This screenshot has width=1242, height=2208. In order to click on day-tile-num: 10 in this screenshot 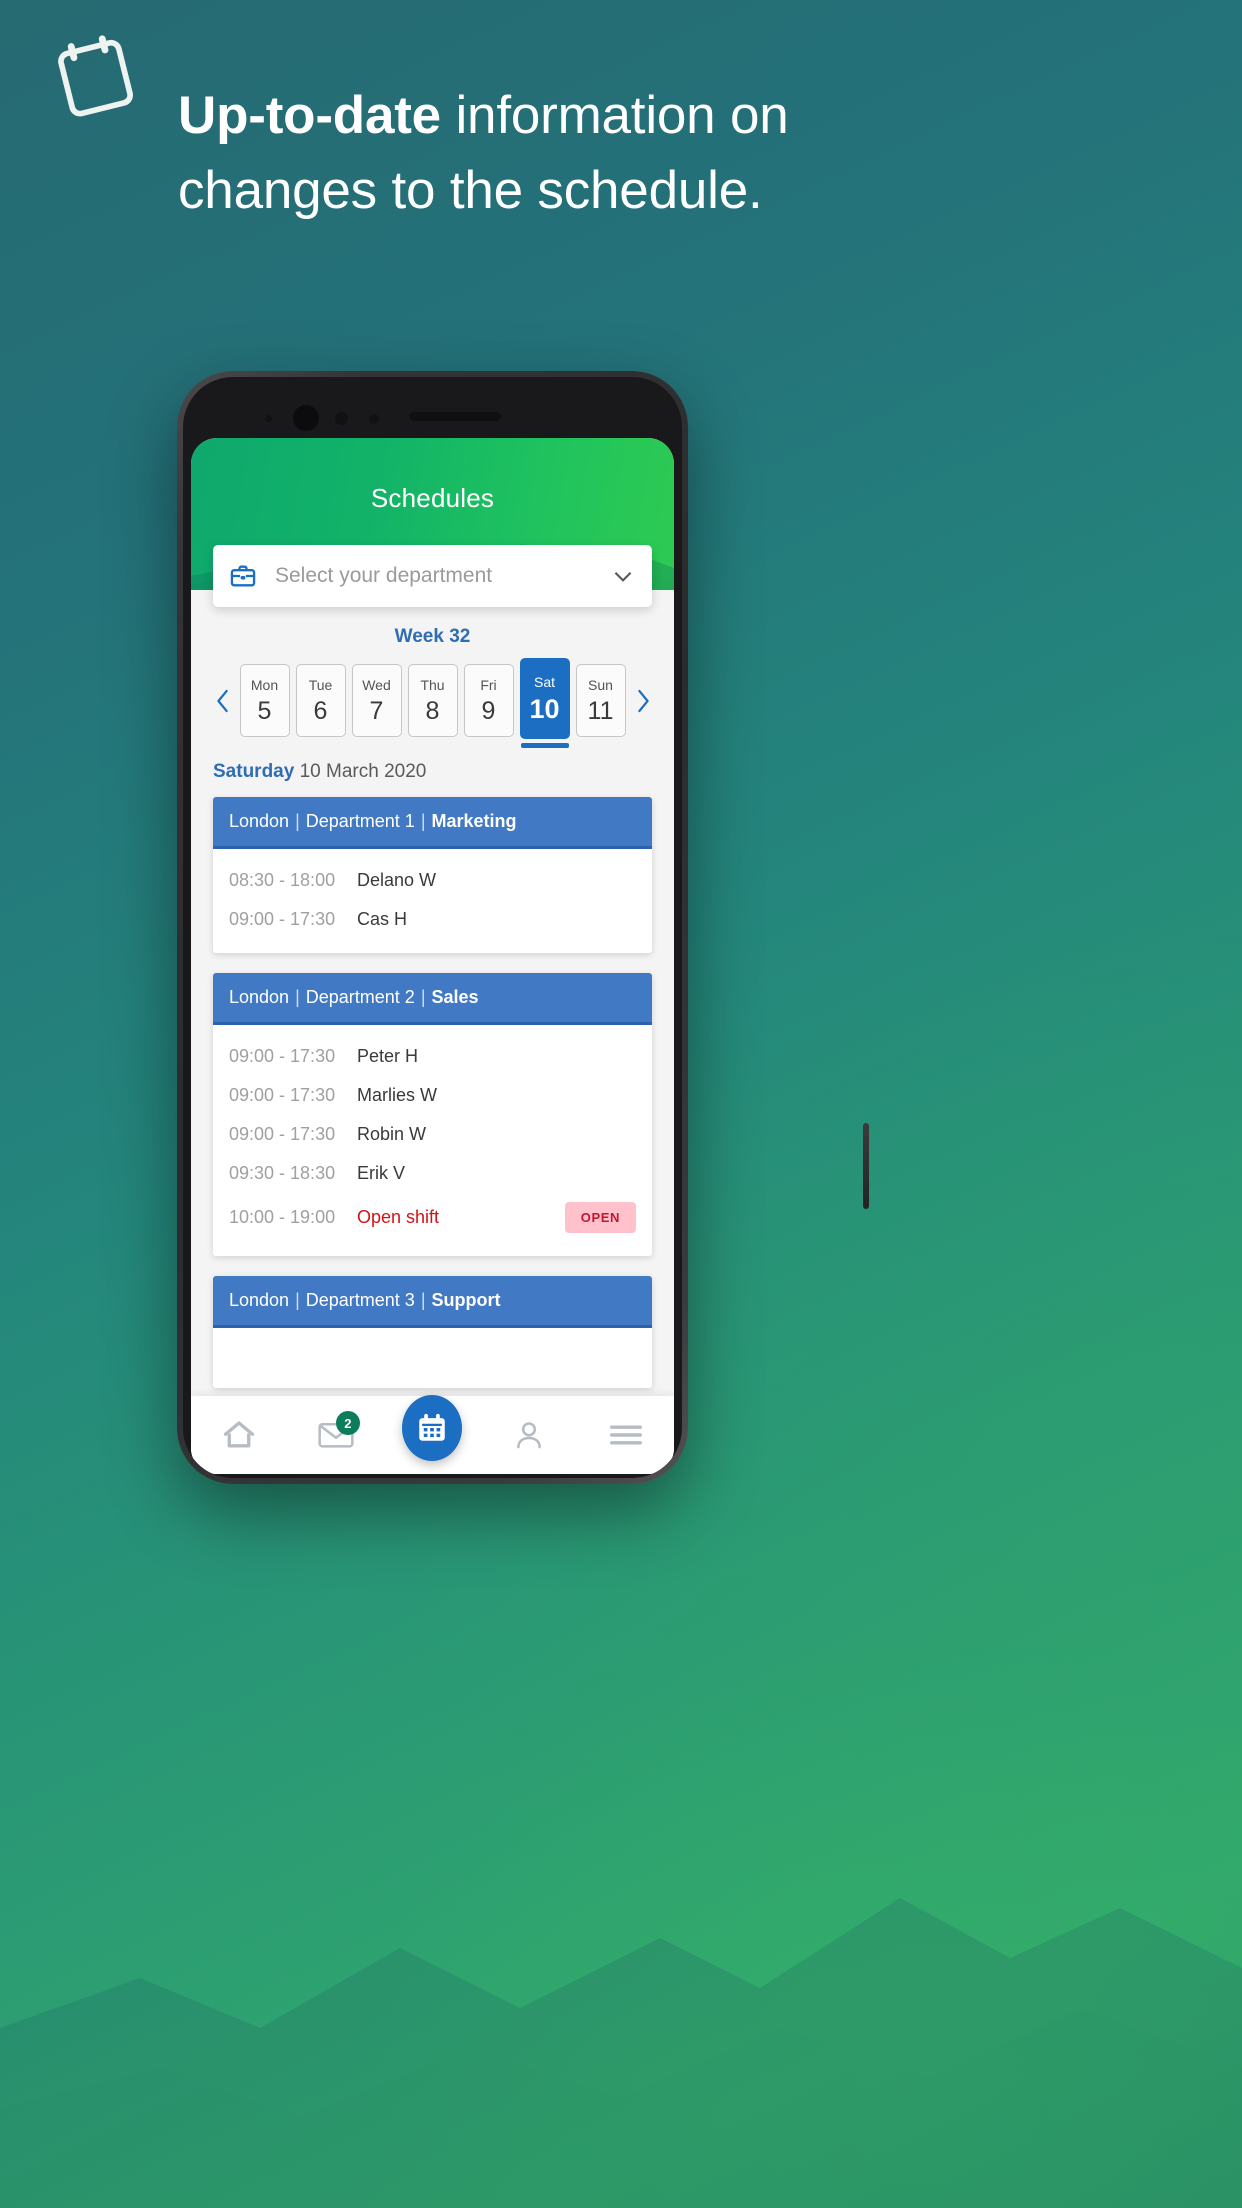, I will do `click(544, 708)`.